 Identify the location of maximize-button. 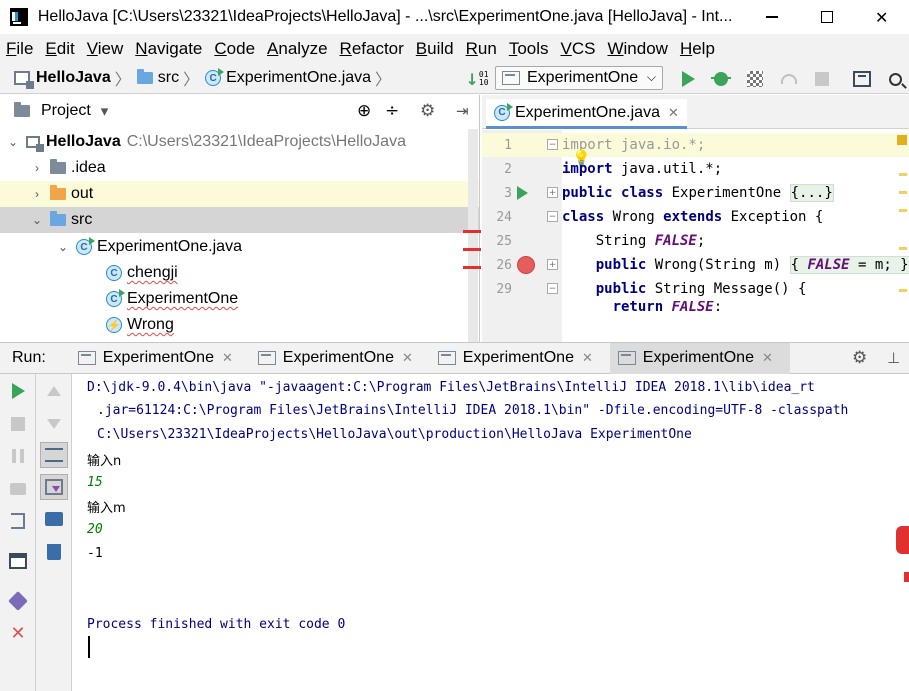
(827, 17).